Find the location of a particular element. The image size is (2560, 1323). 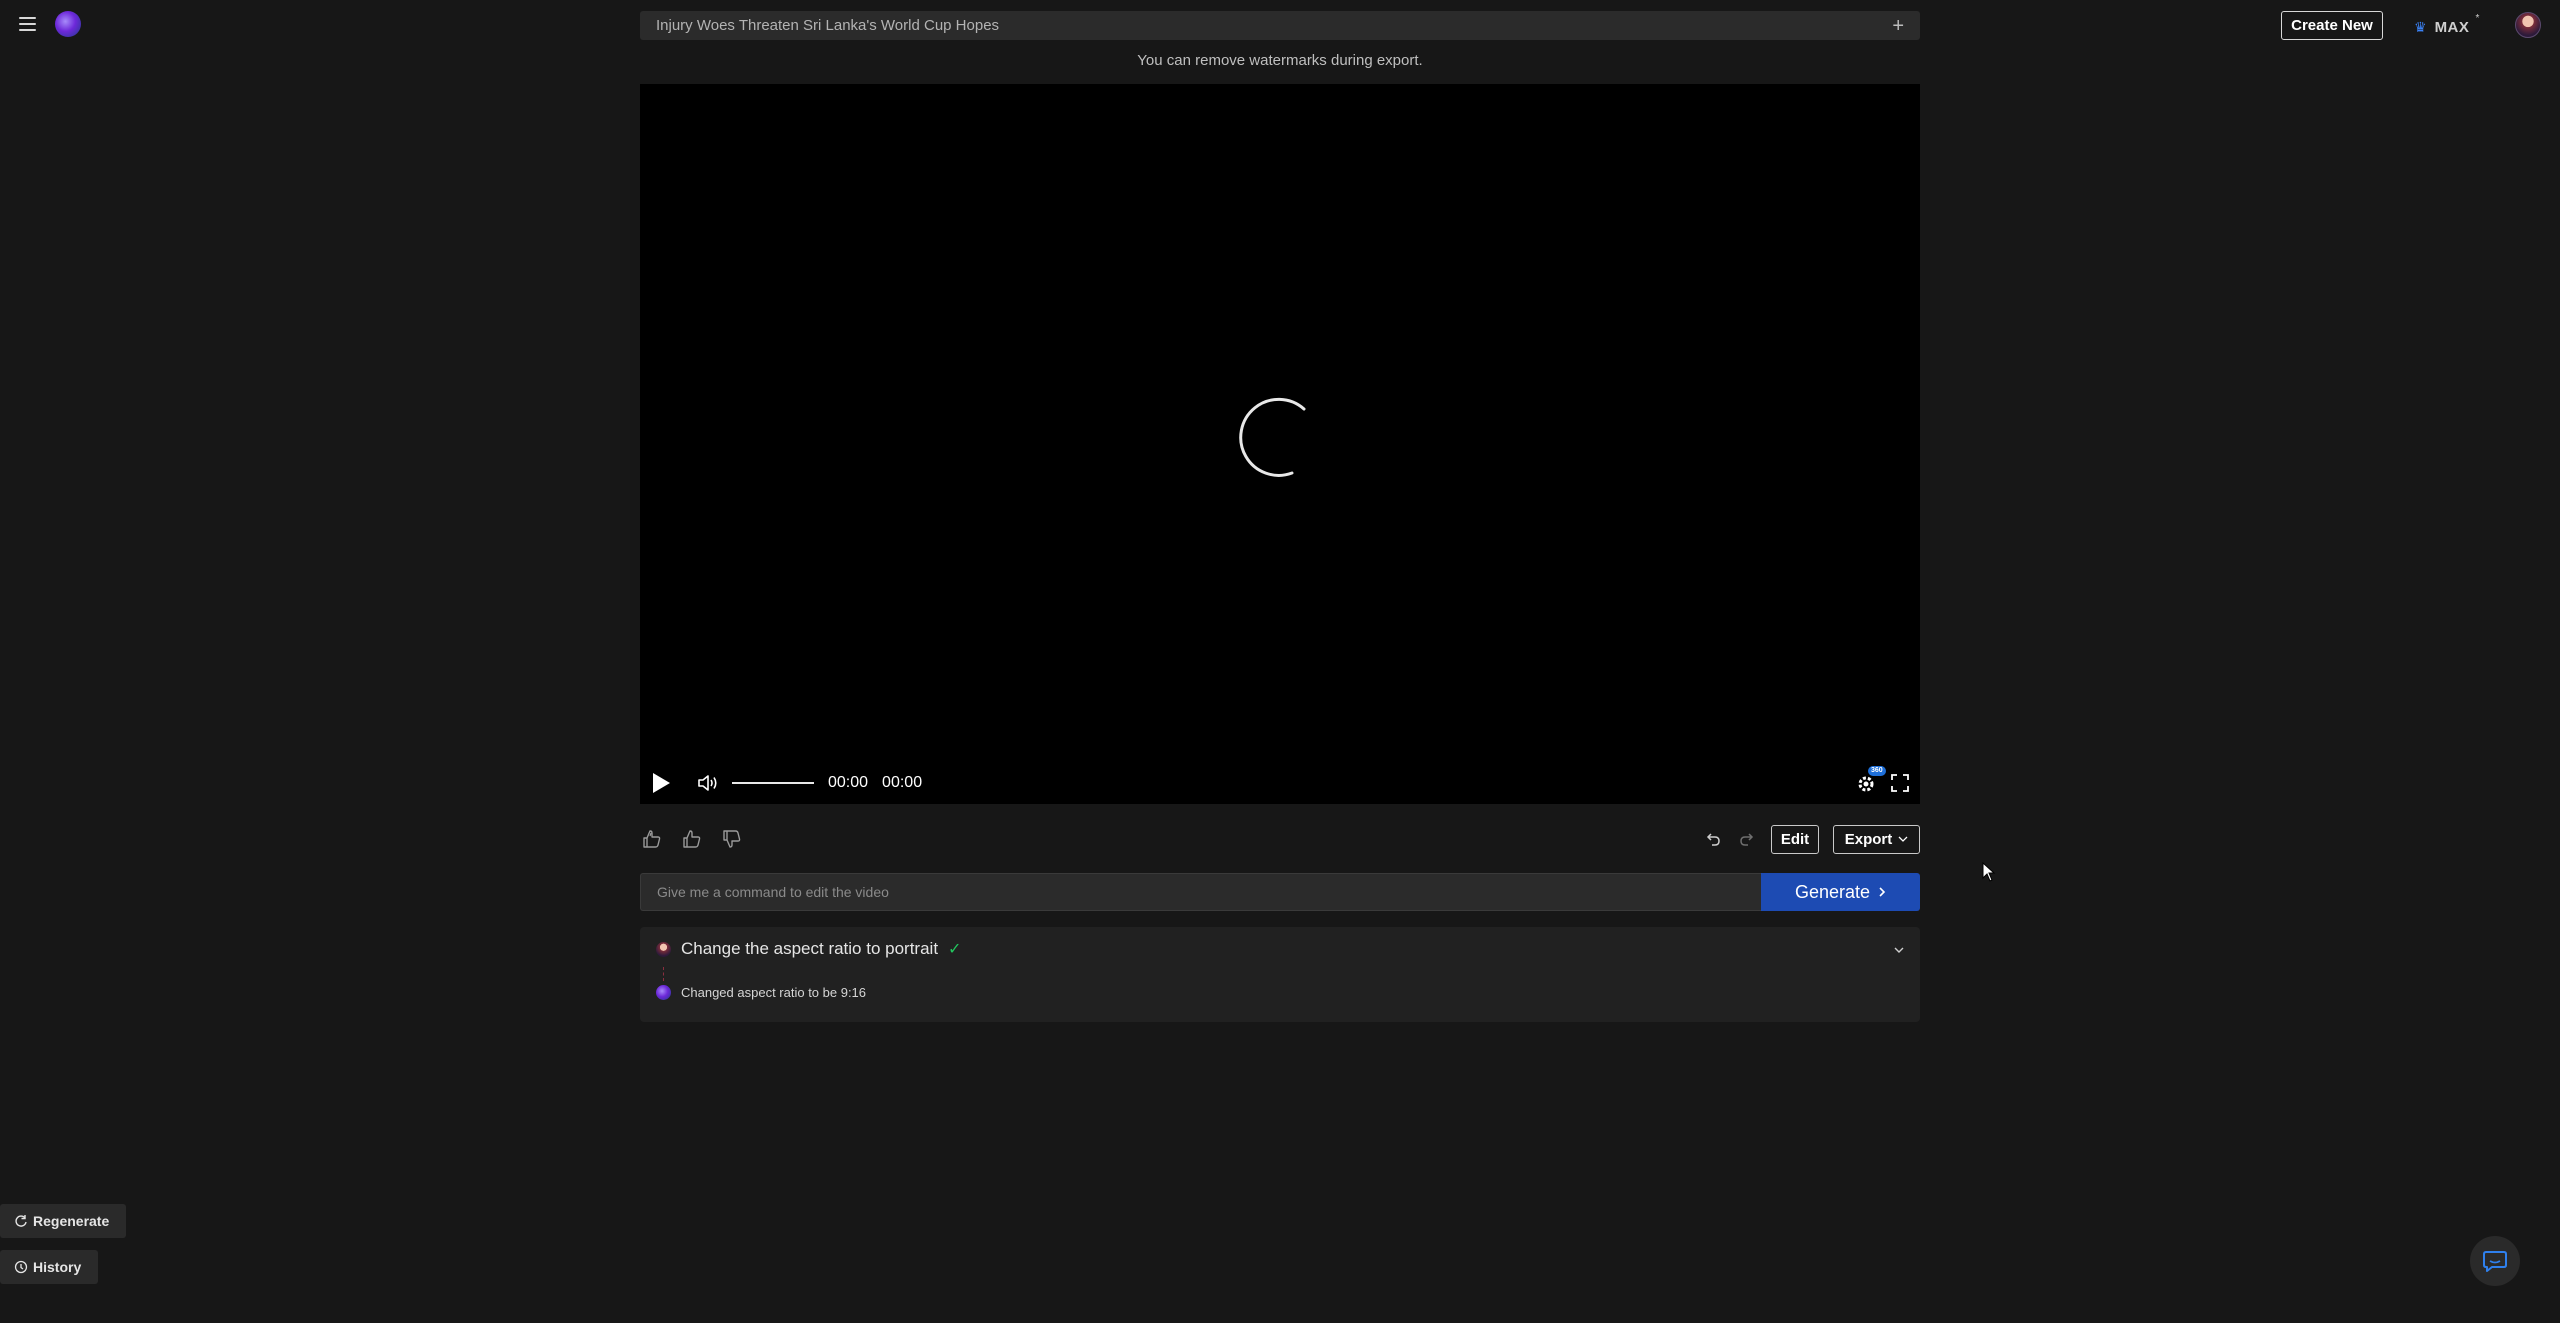

volume-icon is located at coordinates (708, 783).